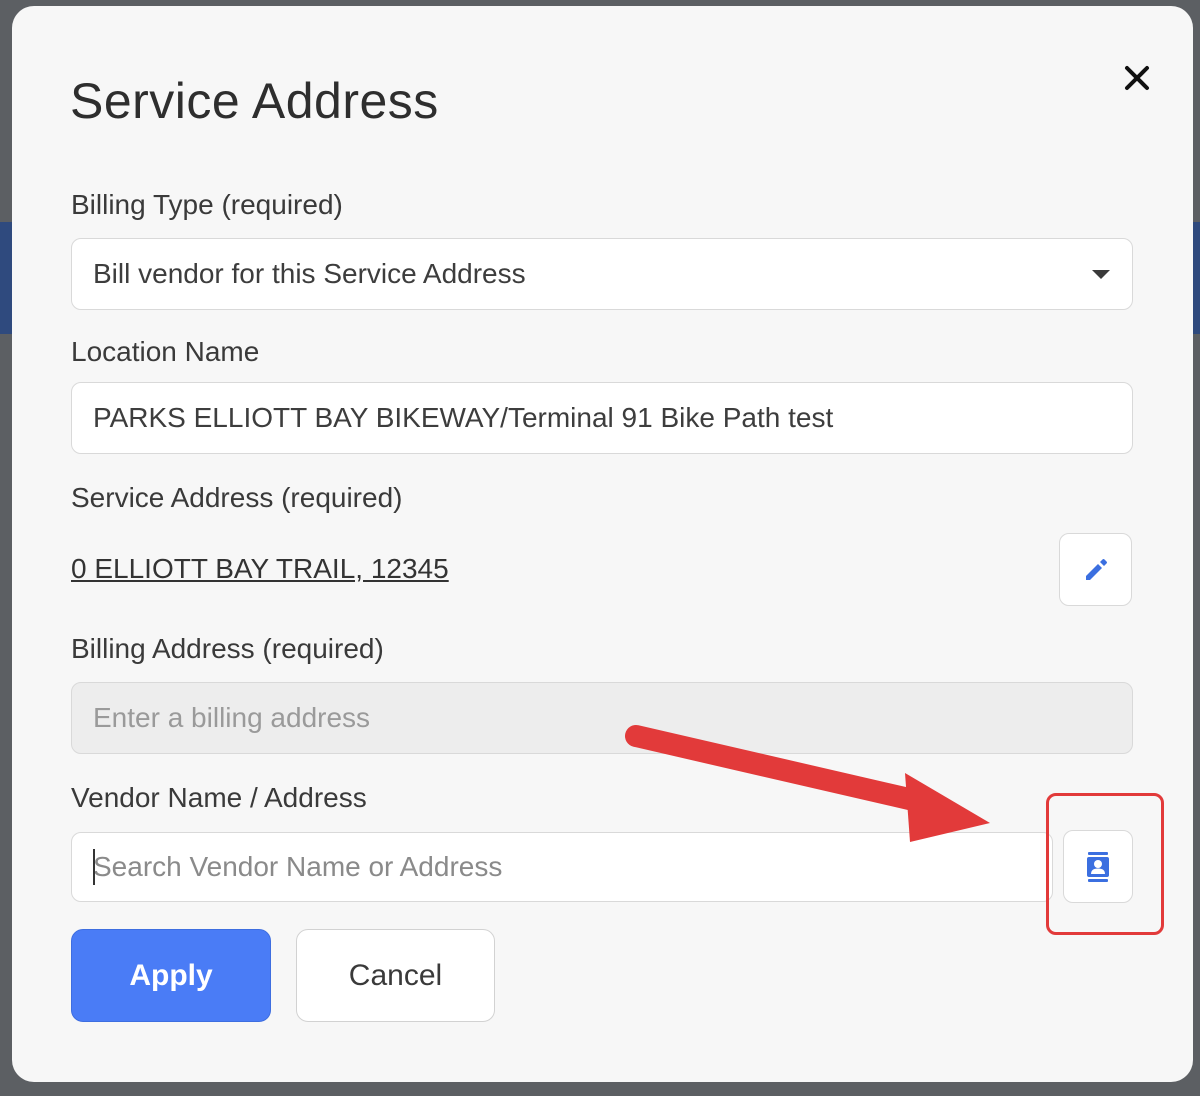  I want to click on cancel-button: Cancel, so click(395, 975).